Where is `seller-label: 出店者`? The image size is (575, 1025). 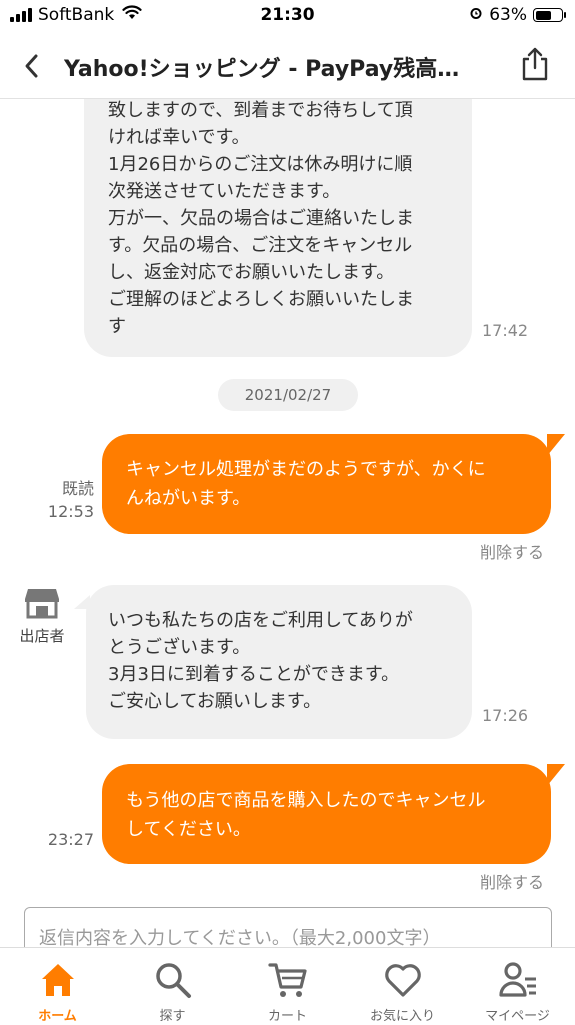
seller-label: 出店者 is located at coordinates (42, 636).